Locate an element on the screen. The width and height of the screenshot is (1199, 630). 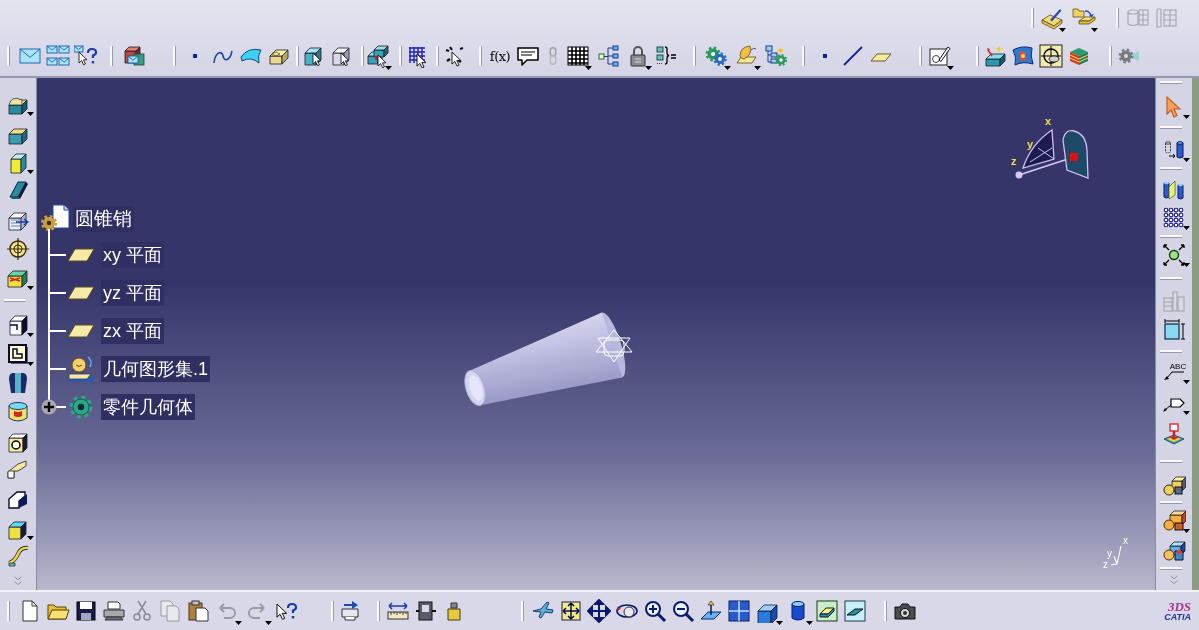
curved-plate-icon is located at coordinates (18, 556).